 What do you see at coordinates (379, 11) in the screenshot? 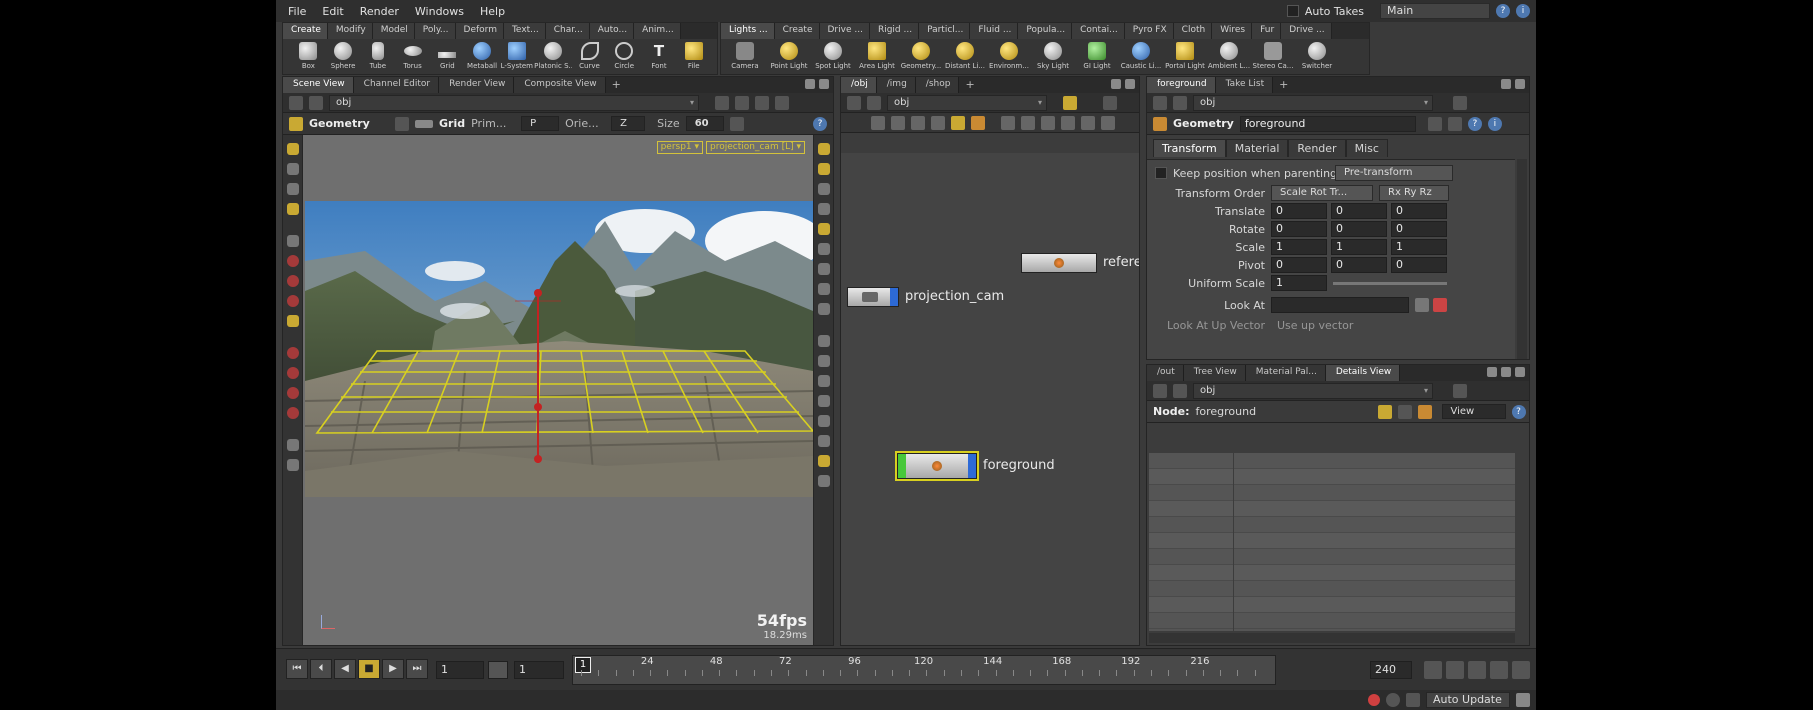
I see `menu-render: Render` at bounding box center [379, 11].